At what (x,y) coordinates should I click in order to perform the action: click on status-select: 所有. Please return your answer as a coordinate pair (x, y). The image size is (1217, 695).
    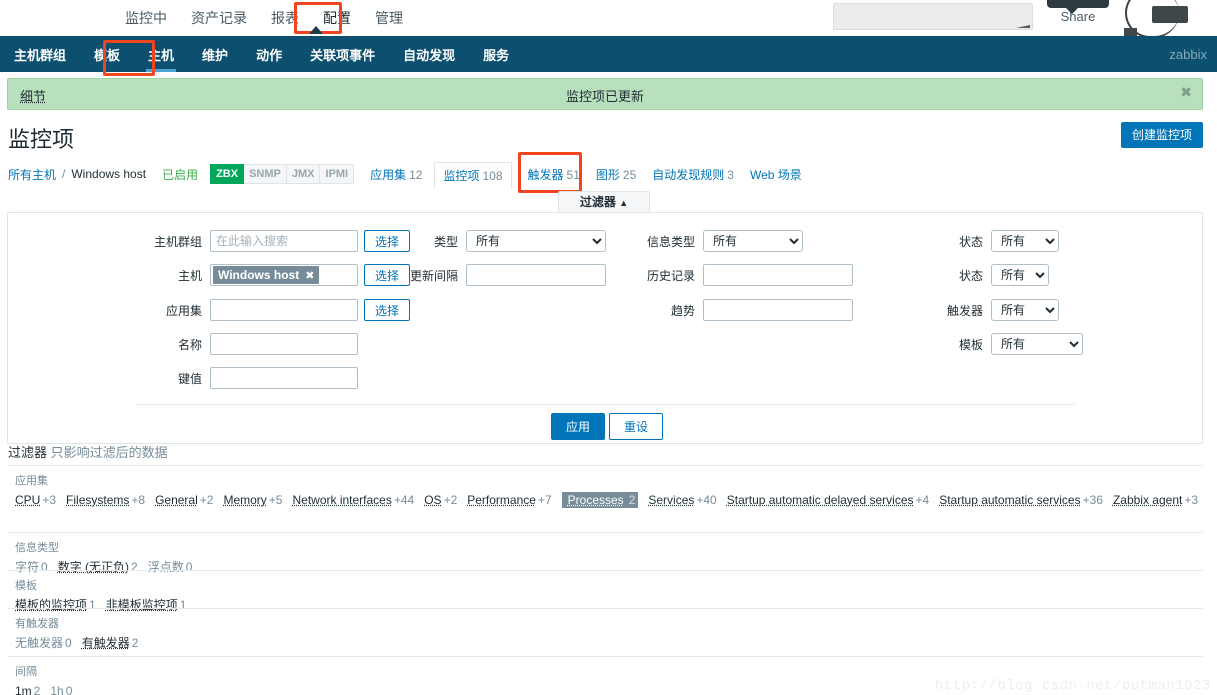
    Looking at the image, I should click on (1020, 275).